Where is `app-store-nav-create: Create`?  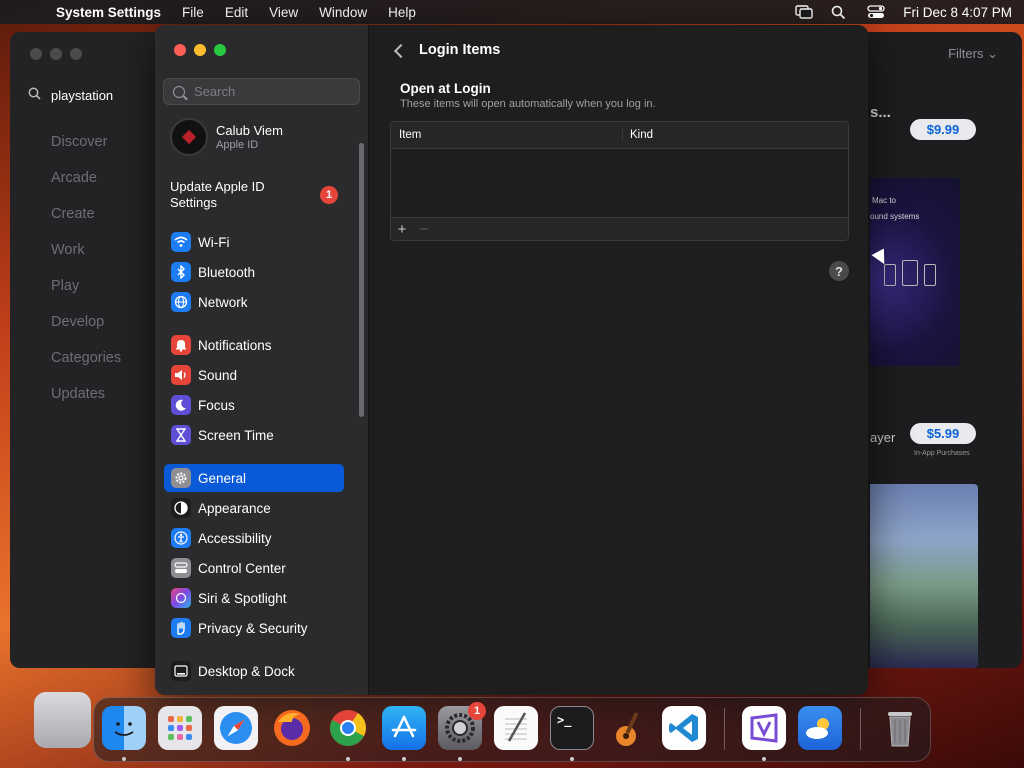
app-store-nav-create: Create is located at coordinates (86, 224).